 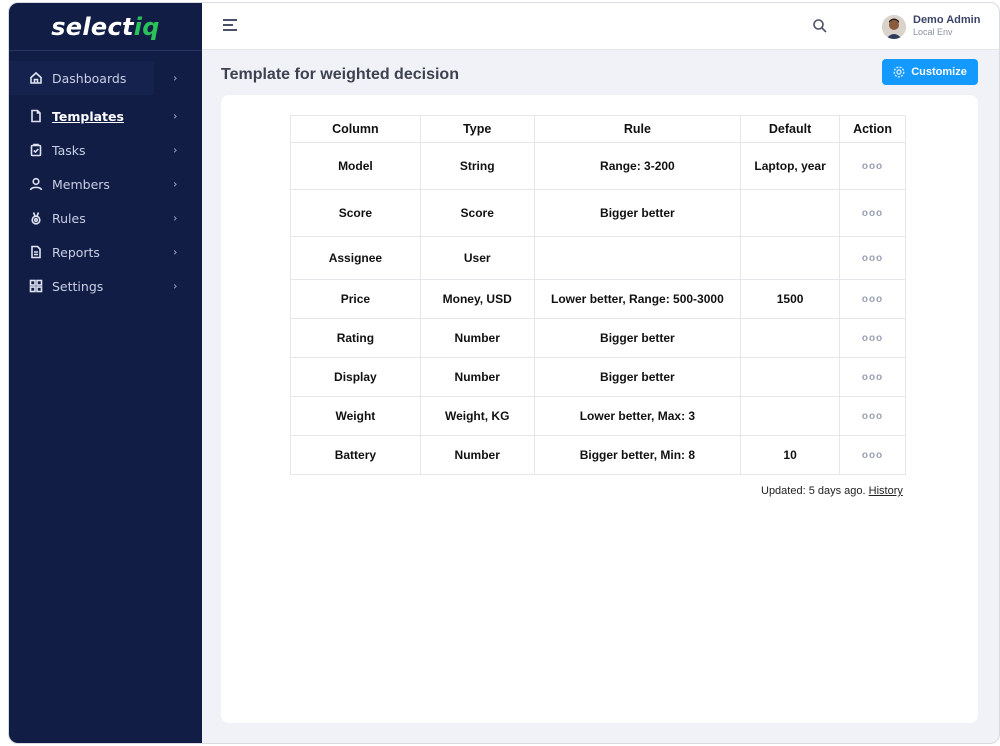 I want to click on sidebar-item-label: Reports, so click(x=76, y=252).